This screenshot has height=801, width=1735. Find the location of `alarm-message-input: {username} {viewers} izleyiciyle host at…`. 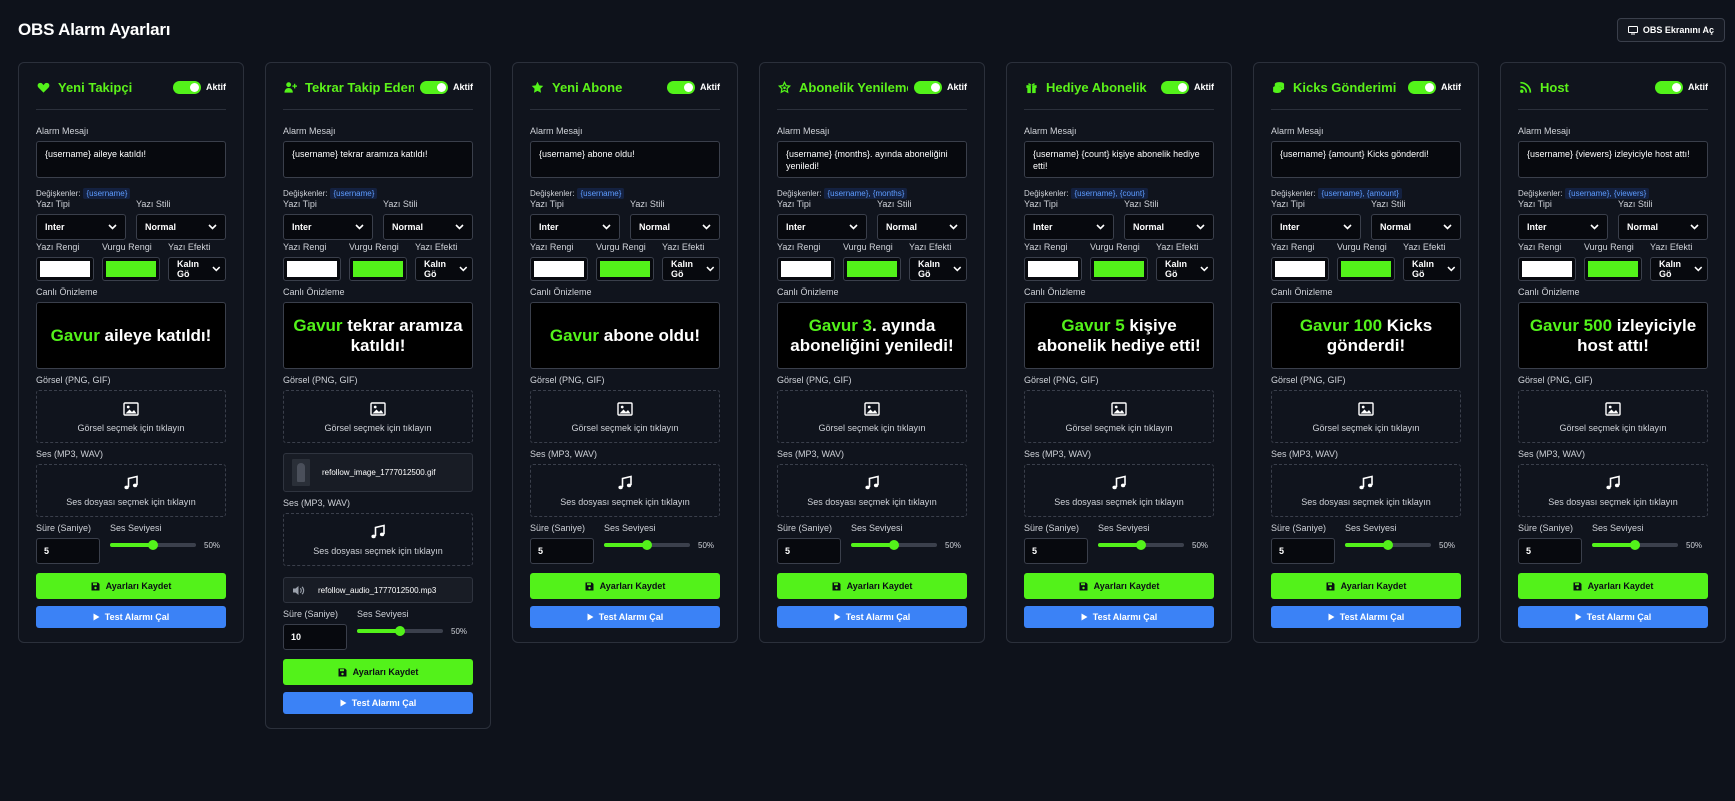

alarm-message-input: {username} {viewers} izleyiciyle host at… is located at coordinates (1613, 159).